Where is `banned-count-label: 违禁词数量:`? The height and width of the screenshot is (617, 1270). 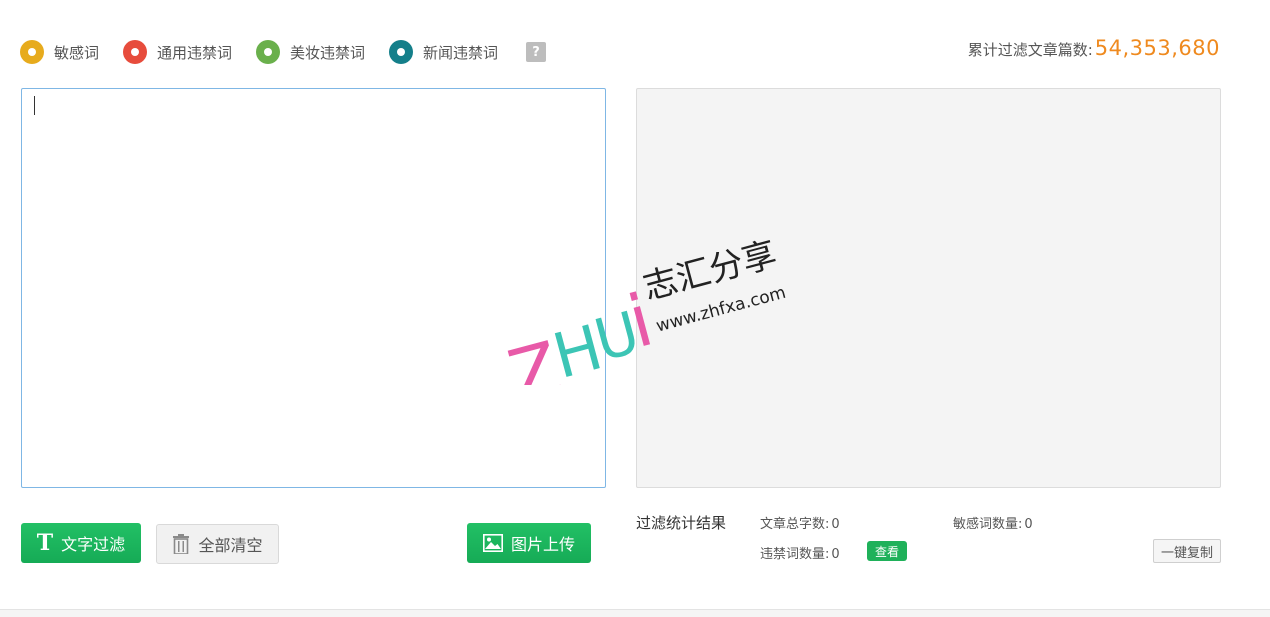 banned-count-label: 违禁词数量: is located at coordinates (795, 554).